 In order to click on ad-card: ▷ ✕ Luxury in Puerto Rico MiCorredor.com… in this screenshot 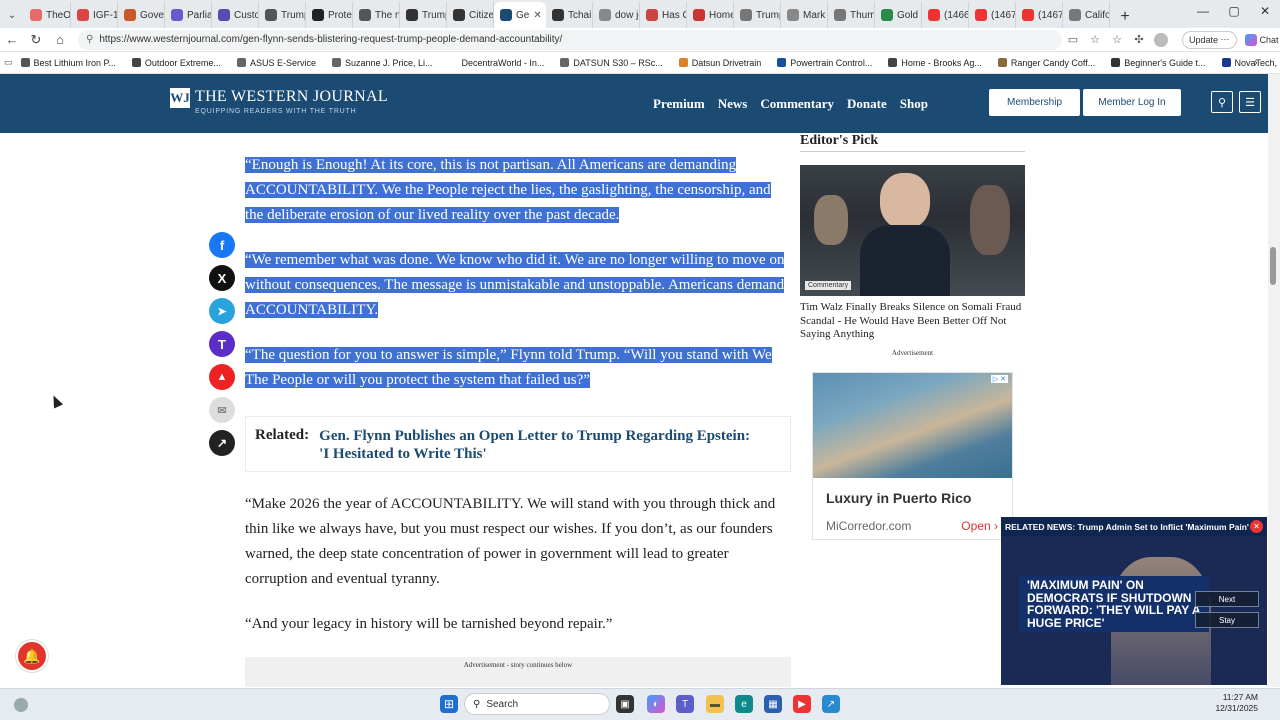, I will do `click(912, 456)`.